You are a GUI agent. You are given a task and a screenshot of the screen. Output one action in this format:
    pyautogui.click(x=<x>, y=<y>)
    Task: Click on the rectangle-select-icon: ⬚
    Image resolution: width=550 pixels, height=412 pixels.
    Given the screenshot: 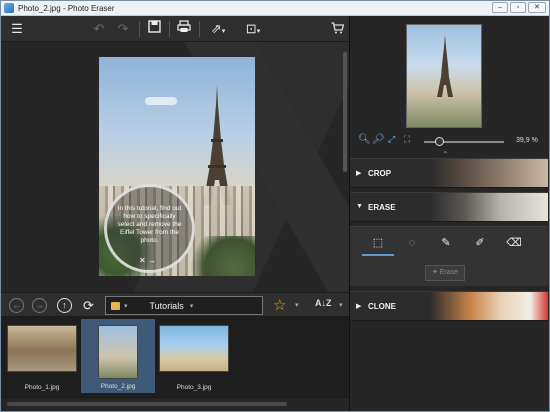 What is the action you would take?
    pyautogui.click(x=378, y=243)
    